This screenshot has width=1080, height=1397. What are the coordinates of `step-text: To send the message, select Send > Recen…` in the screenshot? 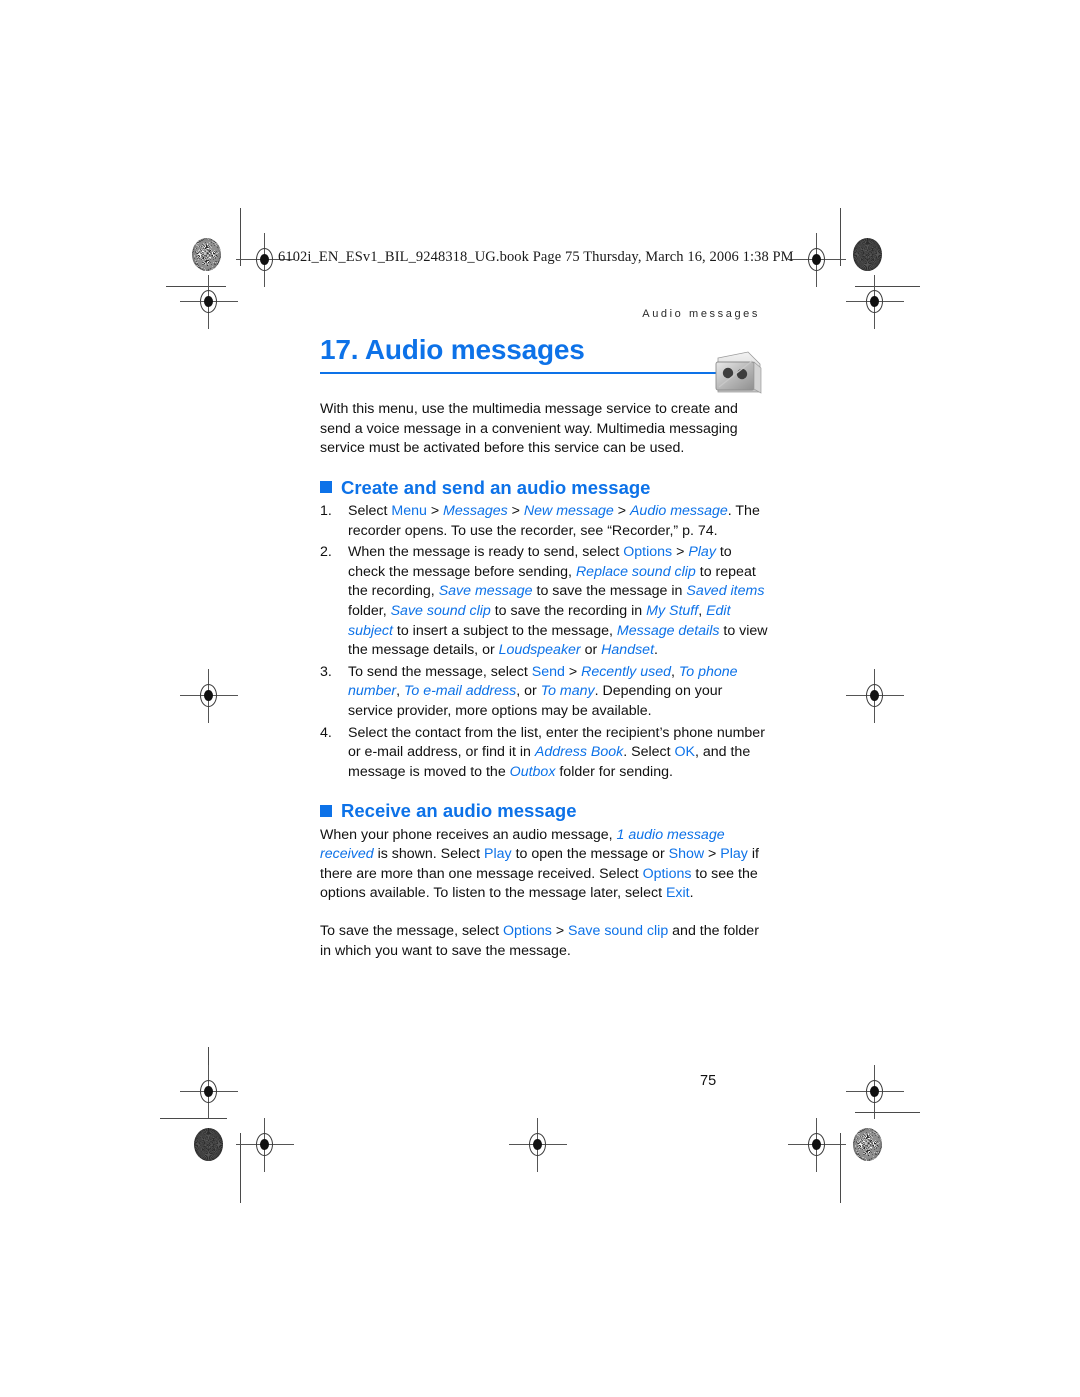 It's located at (543, 691).